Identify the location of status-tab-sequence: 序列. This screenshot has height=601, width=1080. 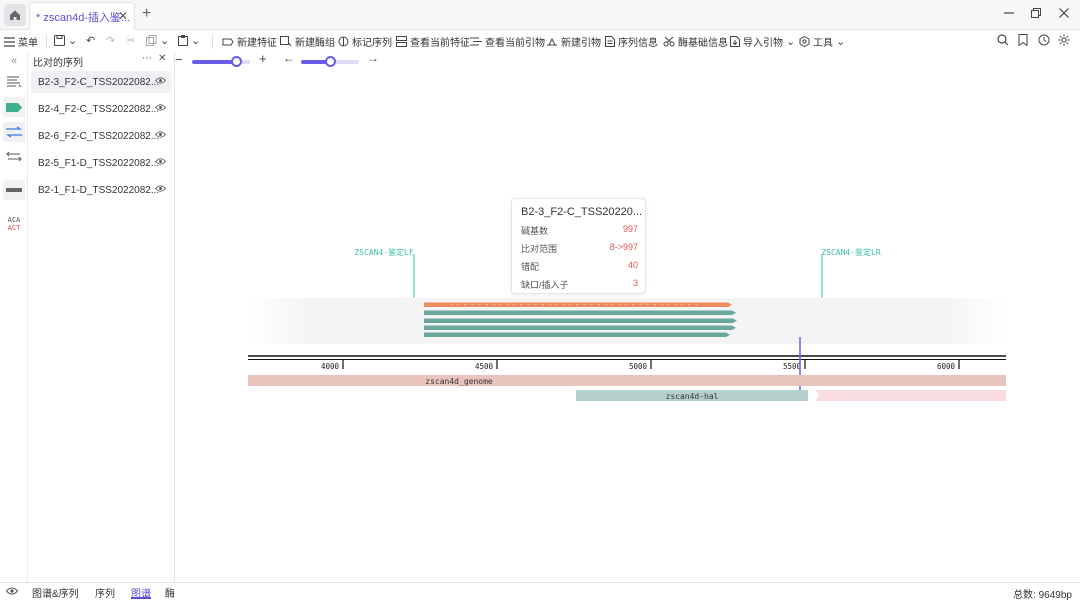
(105, 592).